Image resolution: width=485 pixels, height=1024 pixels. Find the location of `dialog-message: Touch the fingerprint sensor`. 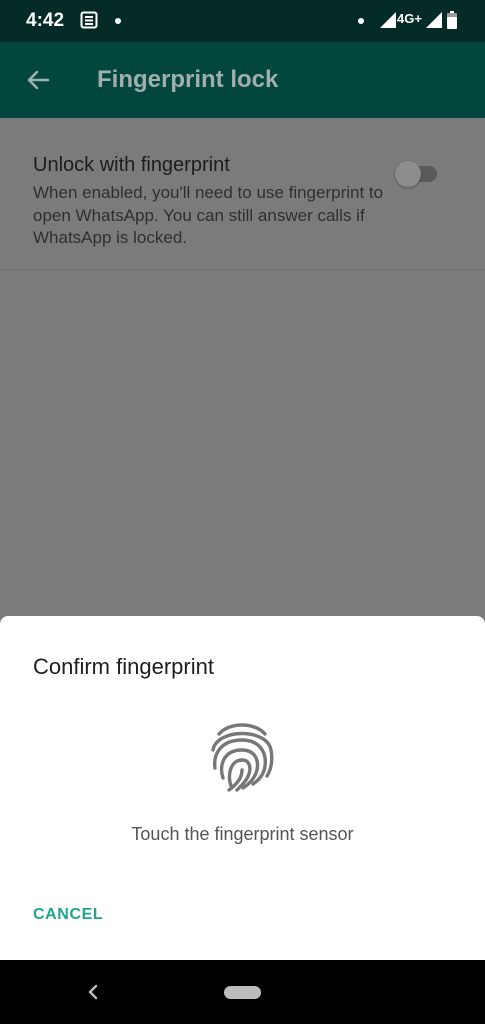

dialog-message: Touch the fingerprint sensor is located at coordinates (242, 834).